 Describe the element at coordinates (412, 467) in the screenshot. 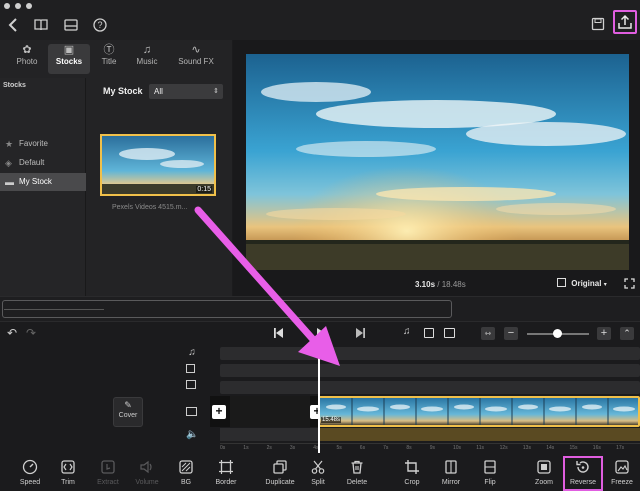

I see `crop-icon` at that location.